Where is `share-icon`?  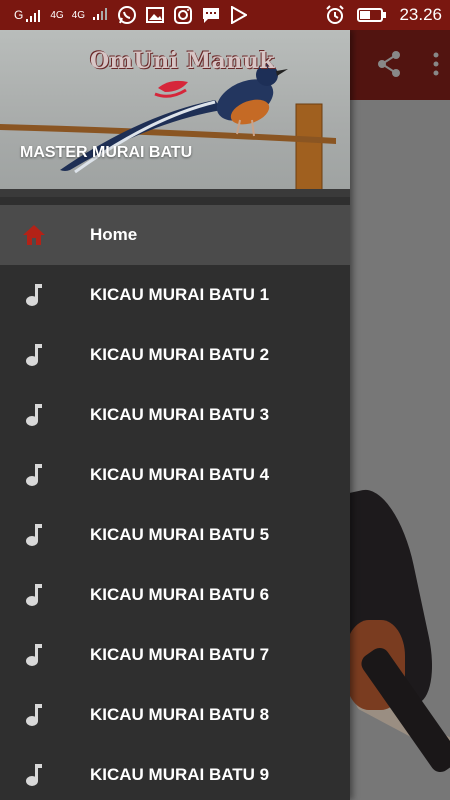
share-icon is located at coordinates (389, 66).